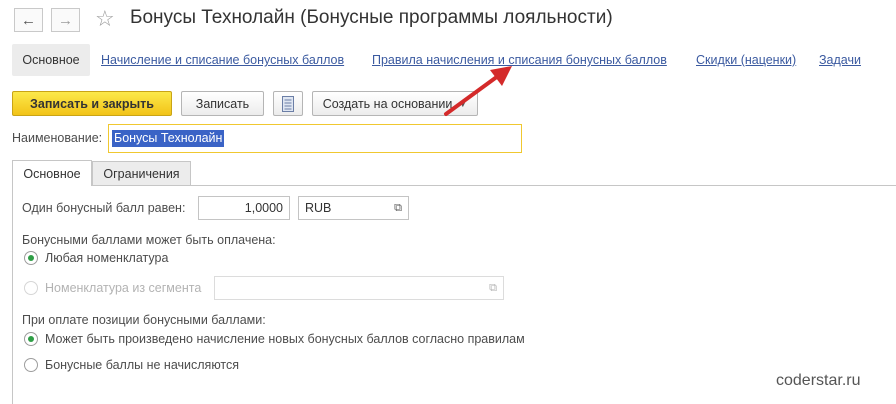 The image size is (896, 404). Describe the element at coordinates (31, 288) in the screenshot. I see `radio-segment-nomenclature` at that location.